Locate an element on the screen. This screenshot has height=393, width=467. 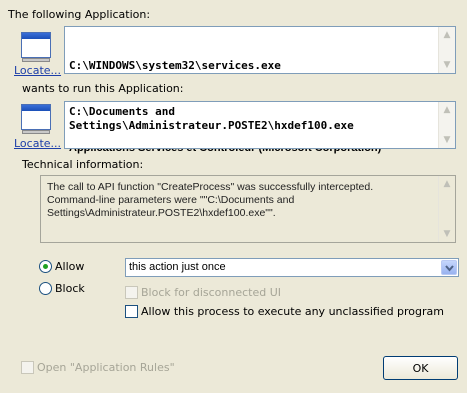
block-disconnected-checkbox is located at coordinates (131, 292).